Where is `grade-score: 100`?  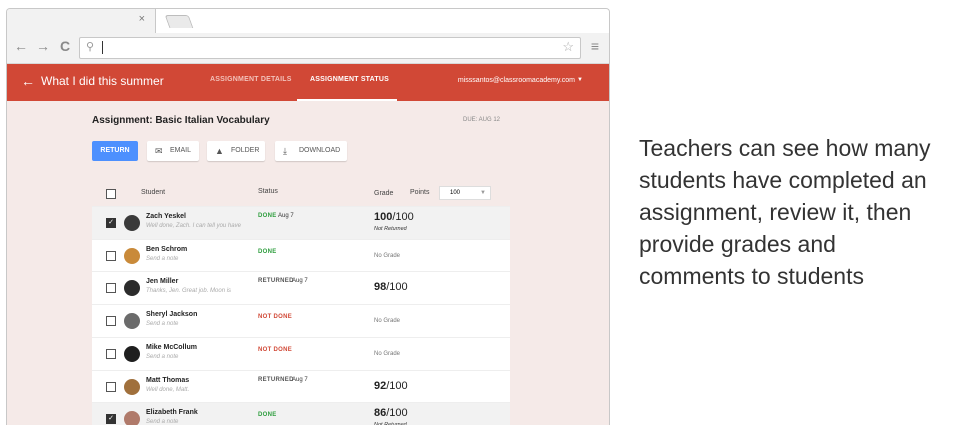 grade-score: 100 is located at coordinates (383, 217).